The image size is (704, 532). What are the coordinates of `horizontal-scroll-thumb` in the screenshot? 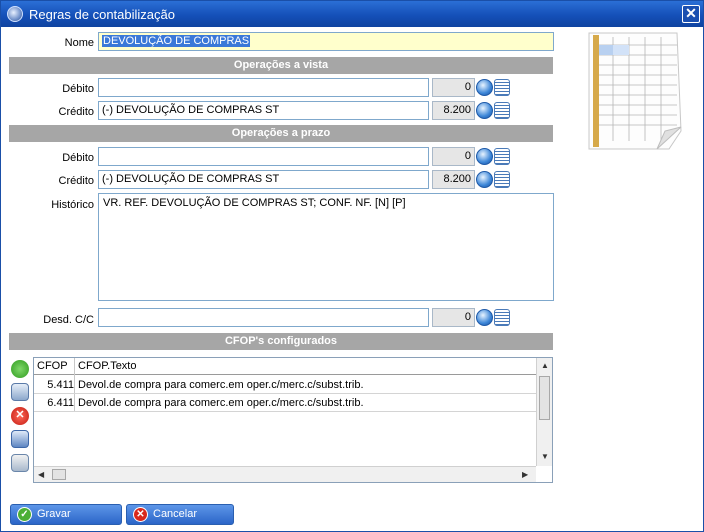 It's located at (59, 474).